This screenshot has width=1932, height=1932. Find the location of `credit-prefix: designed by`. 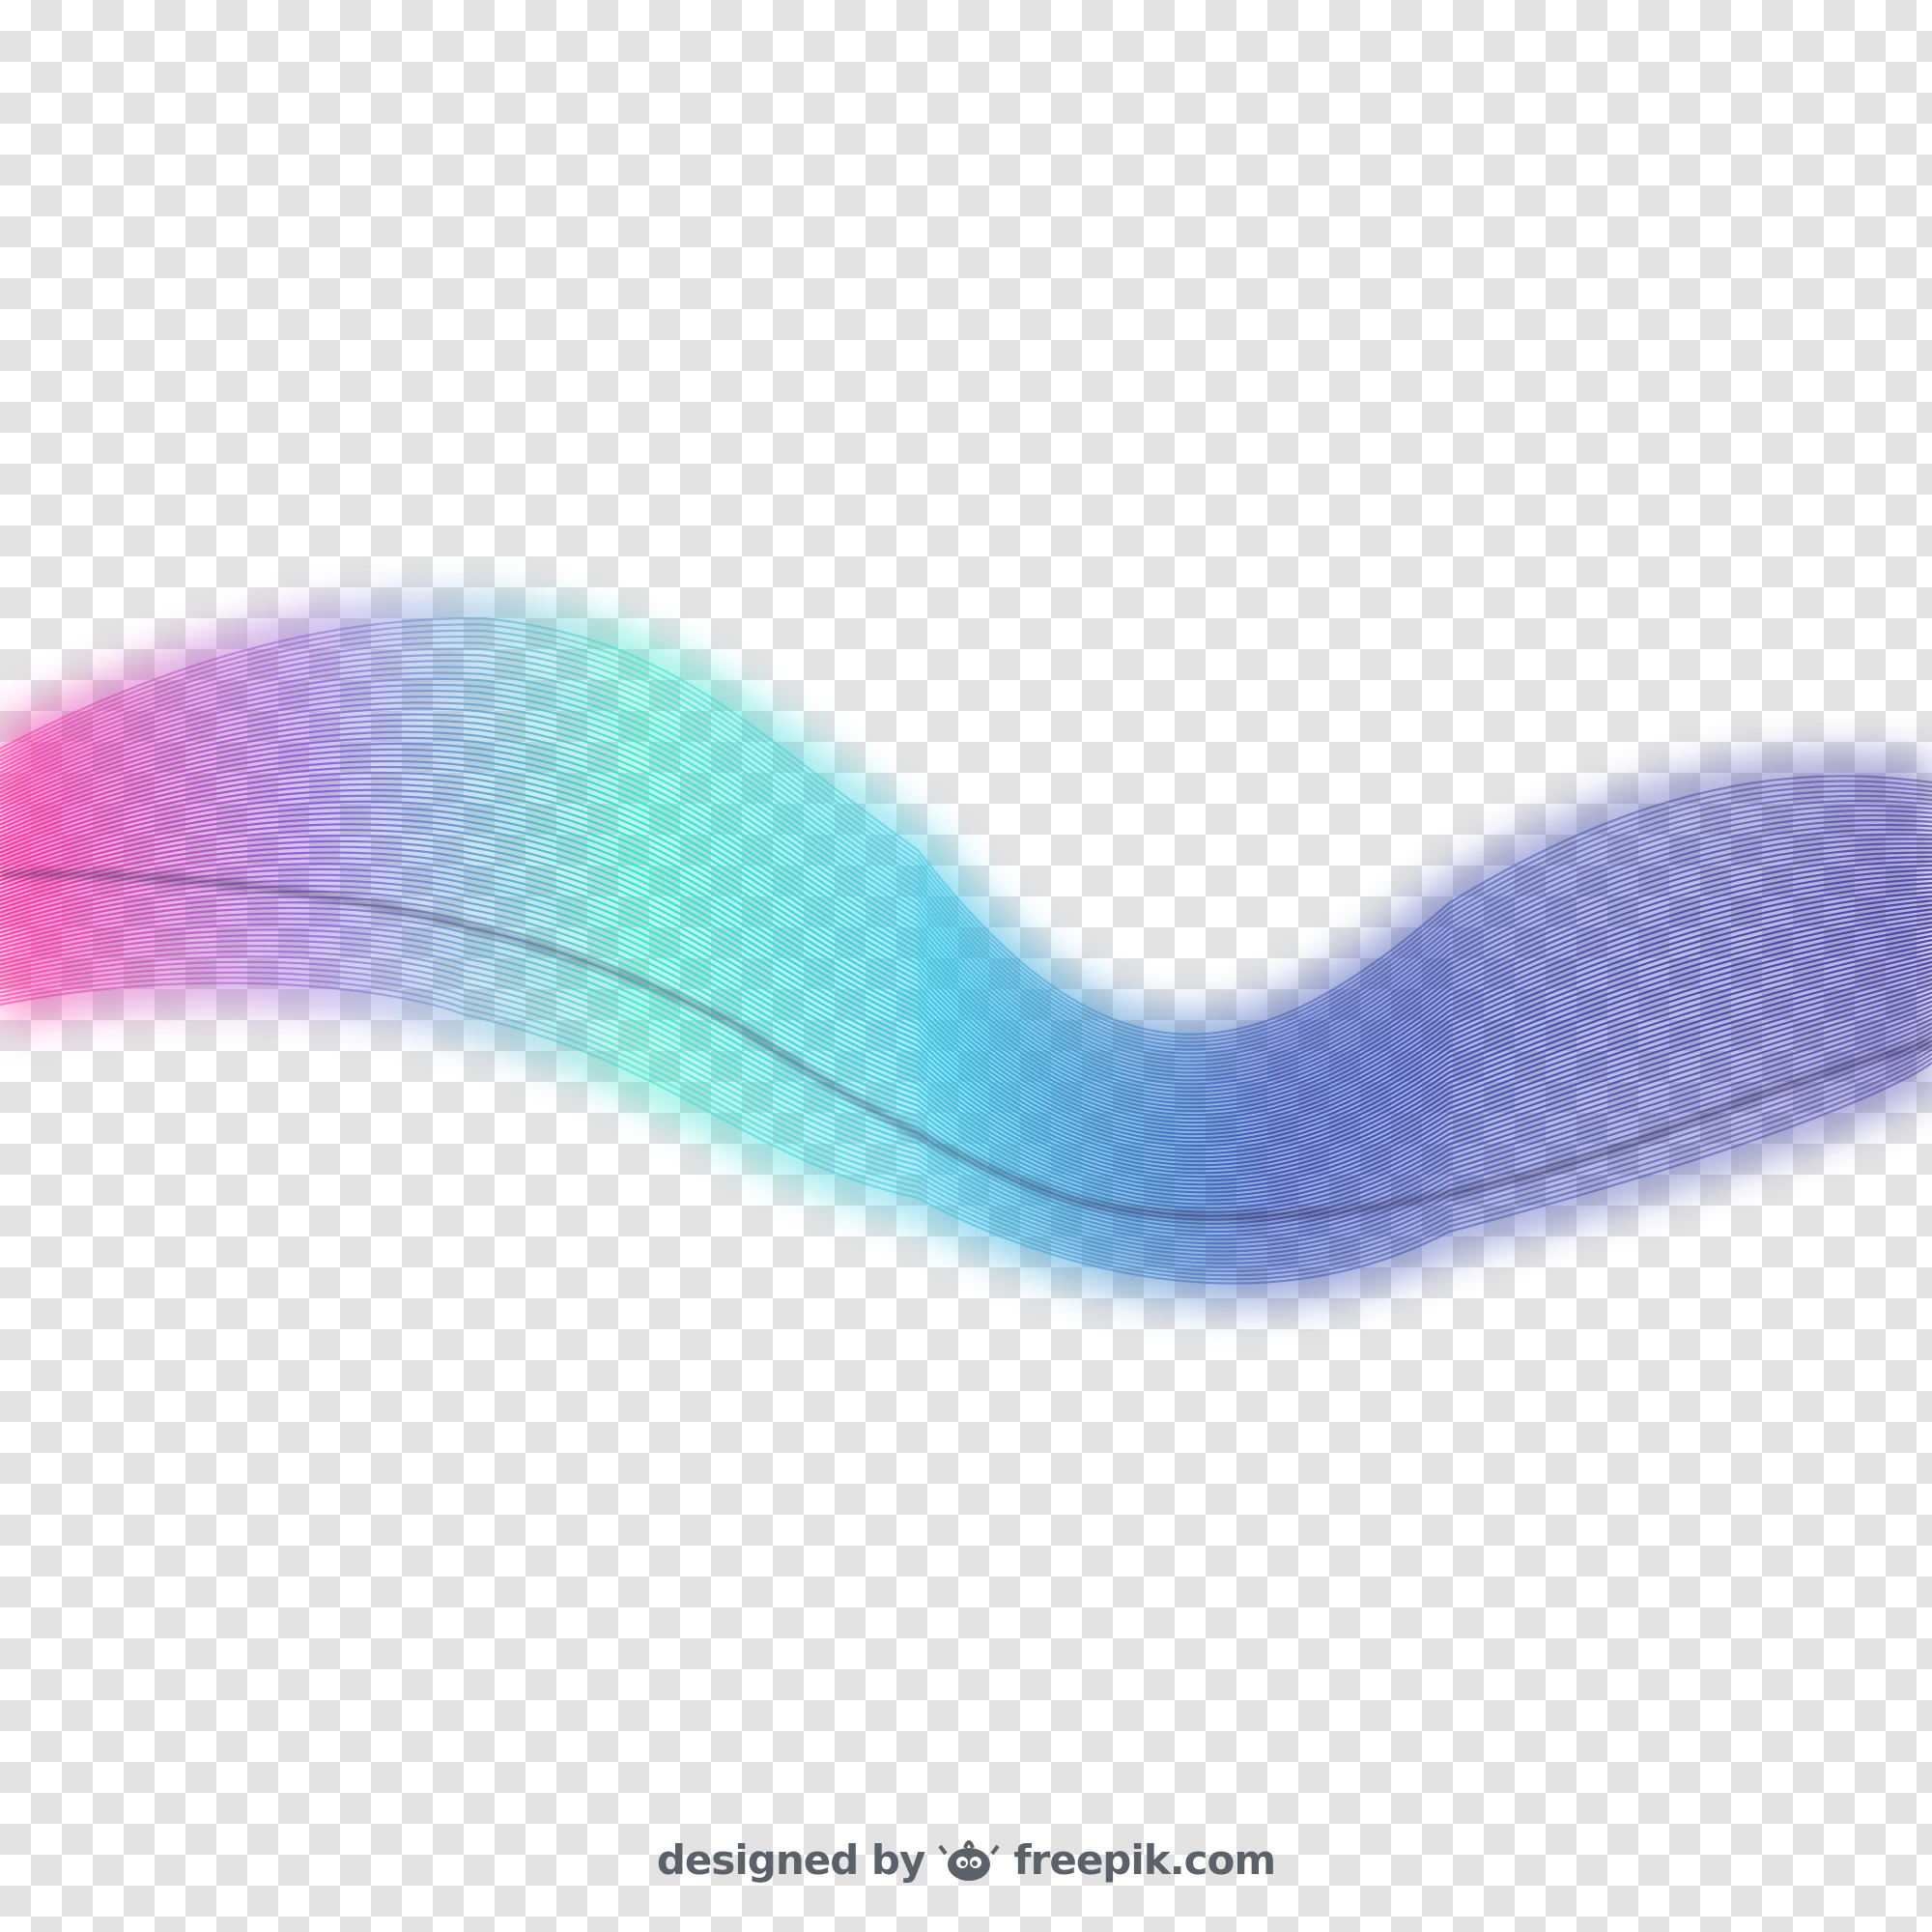

credit-prefix: designed by is located at coordinates (791, 1859).